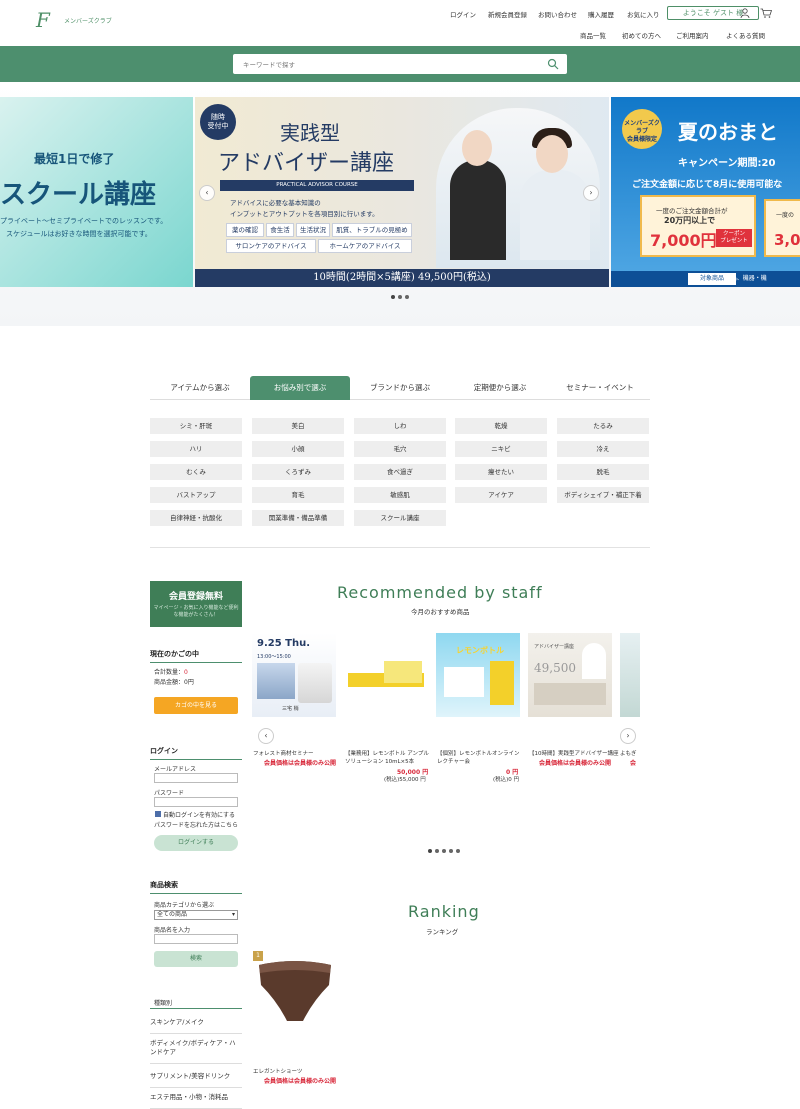 This screenshot has width=800, height=1109. I want to click on search-icon, so click(553, 64).